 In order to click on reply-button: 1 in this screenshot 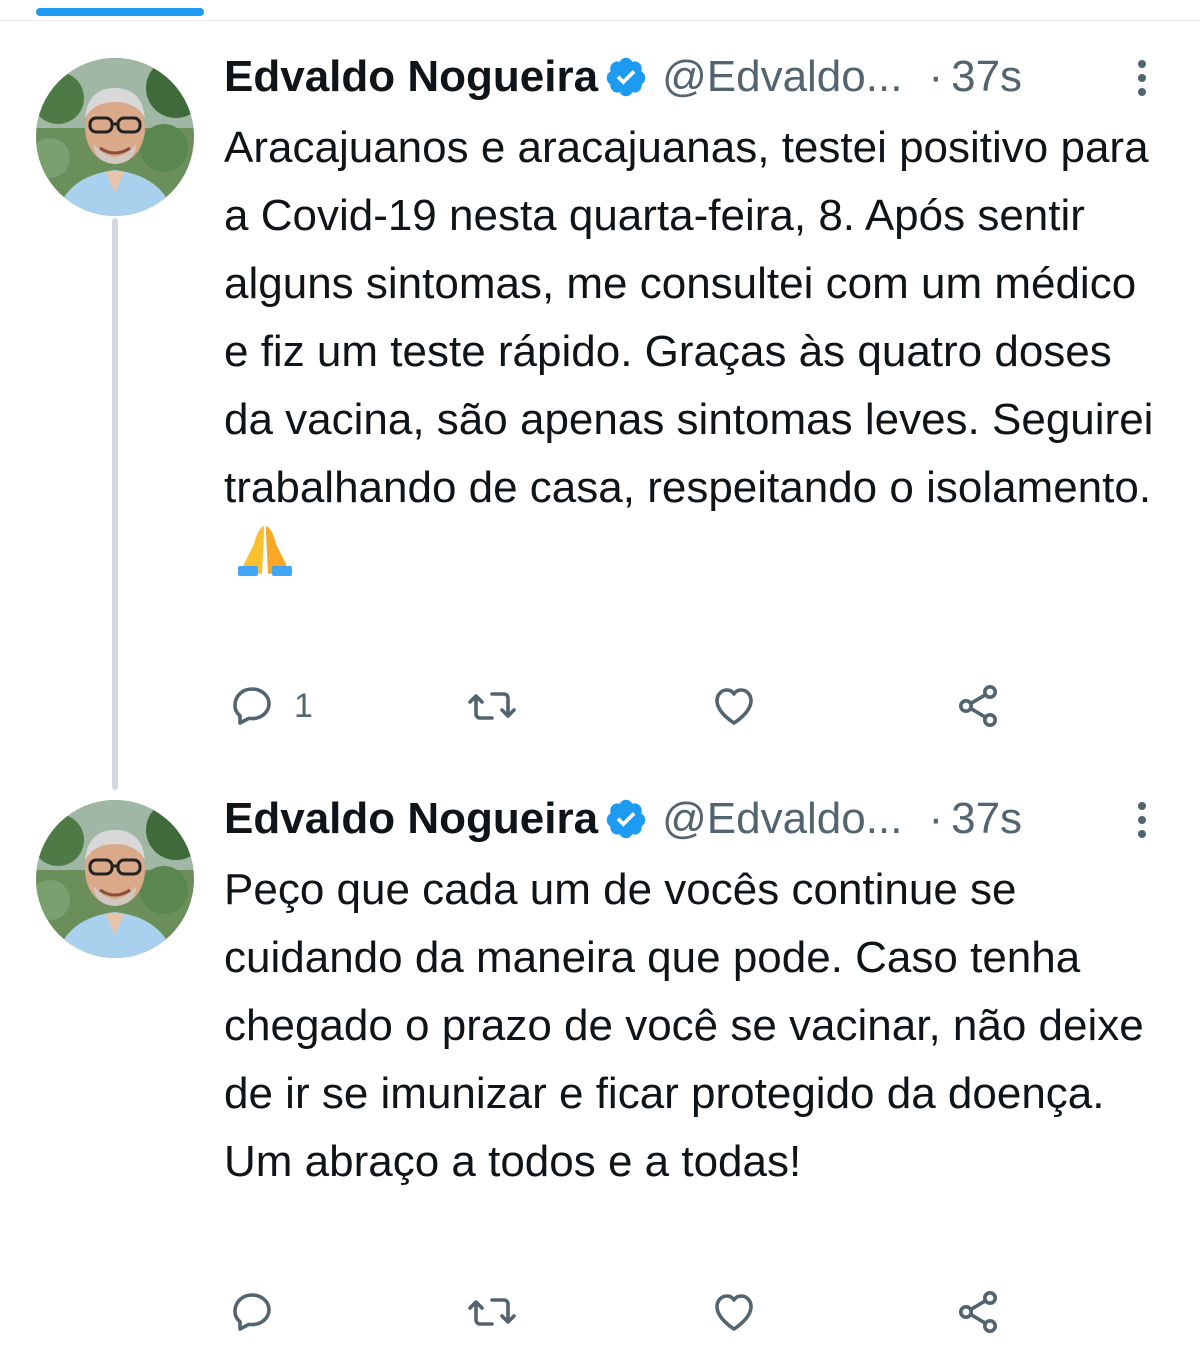, I will do `click(270, 706)`.